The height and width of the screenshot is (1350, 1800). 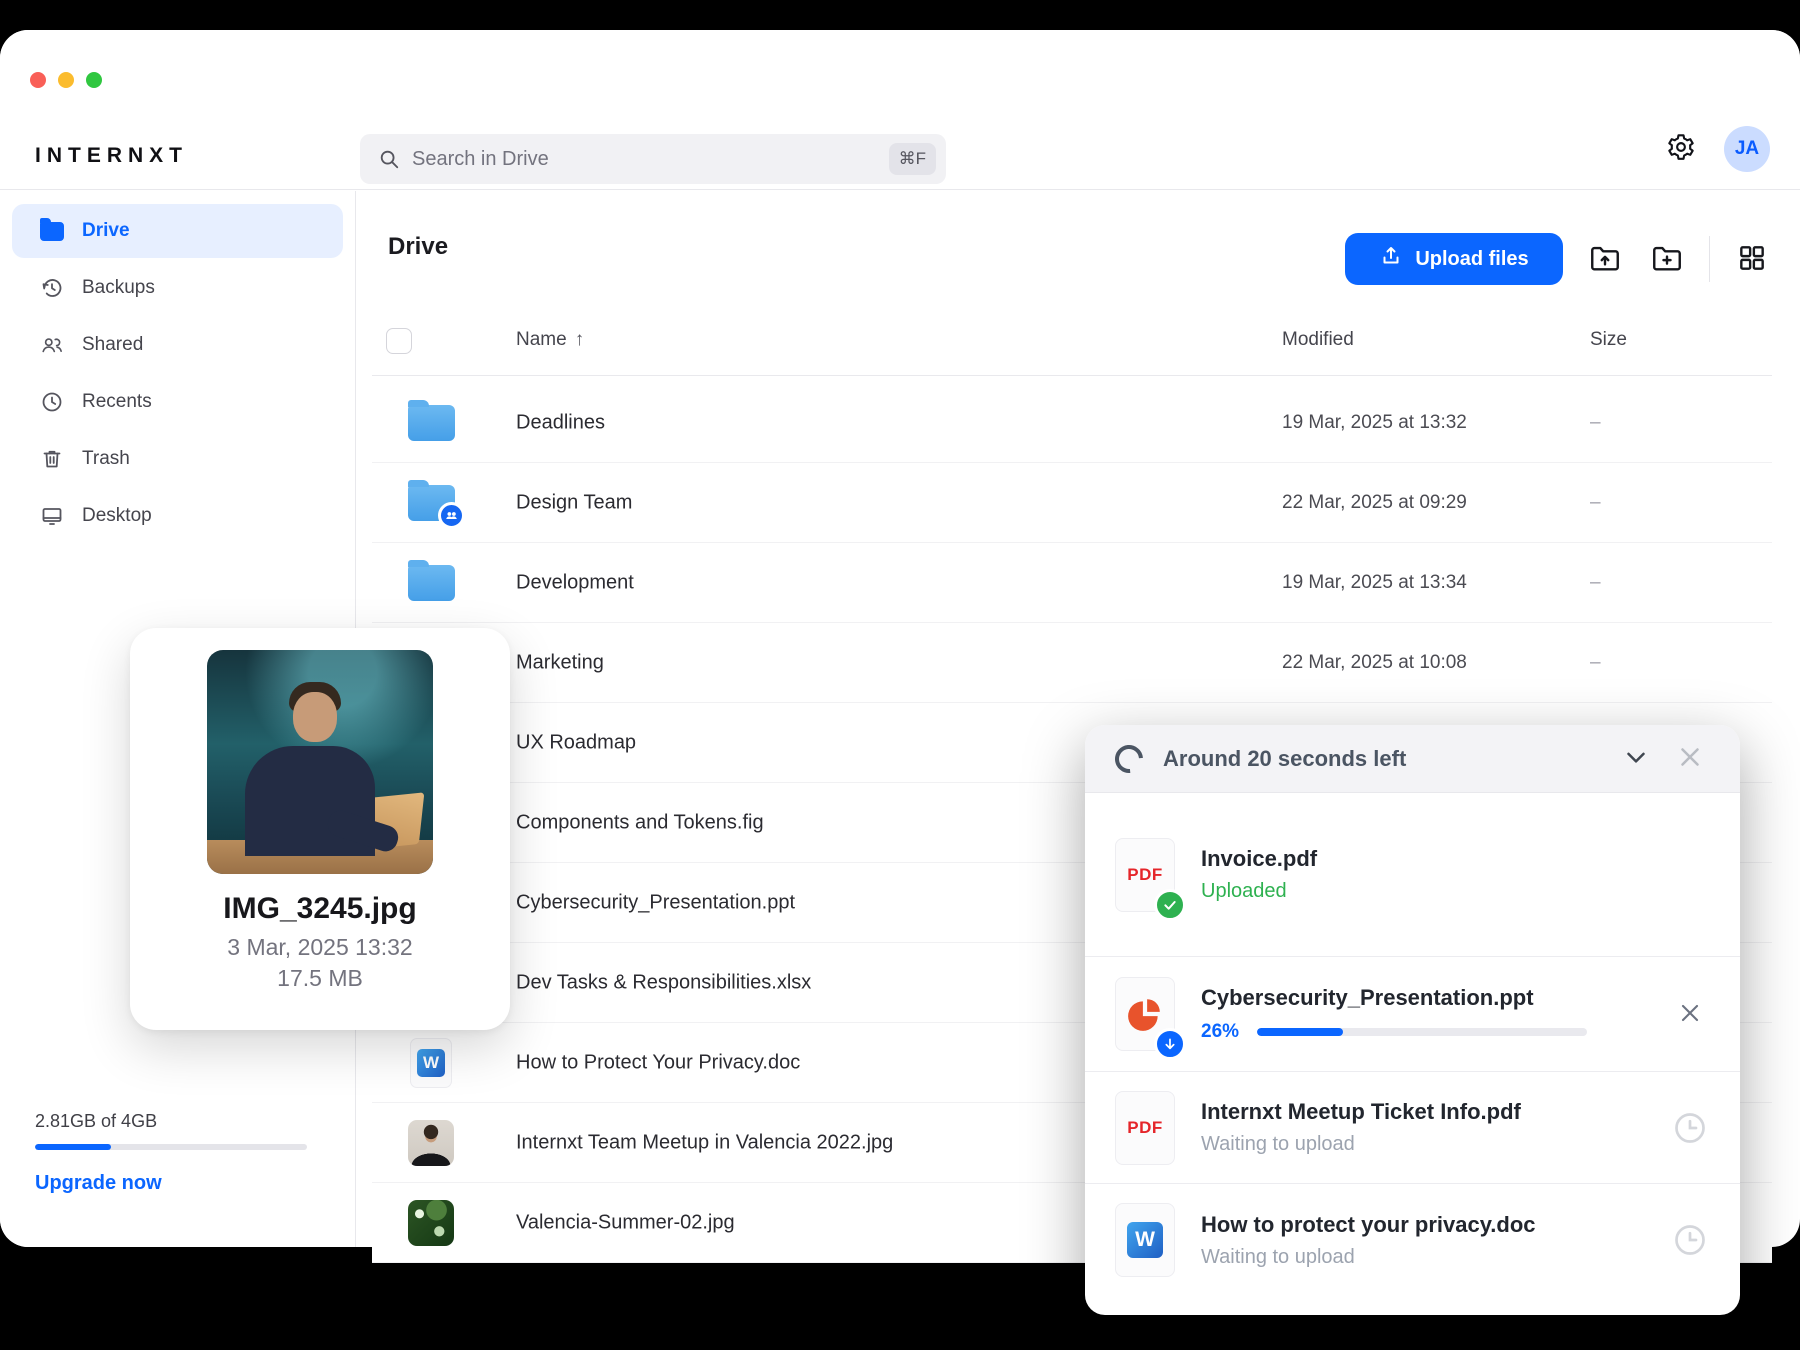 What do you see at coordinates (52, 345) in the screenshot?
I see `people-icon` at bounding box center [52, 345].